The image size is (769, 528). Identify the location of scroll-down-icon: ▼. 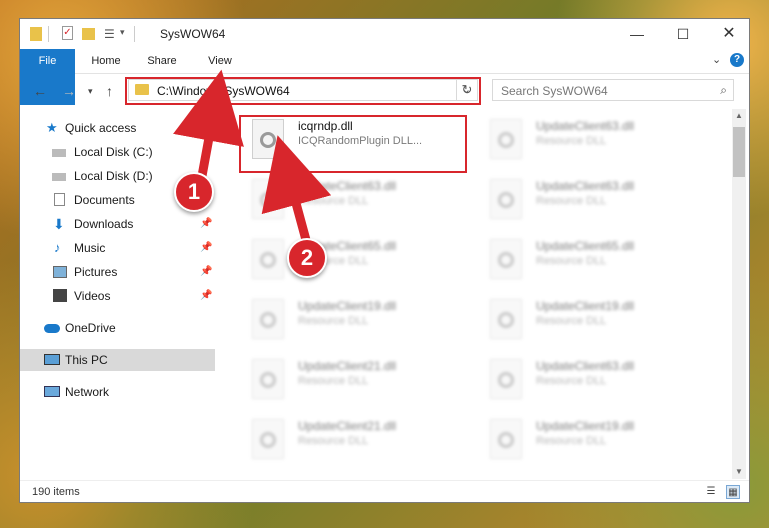
(739, 472).